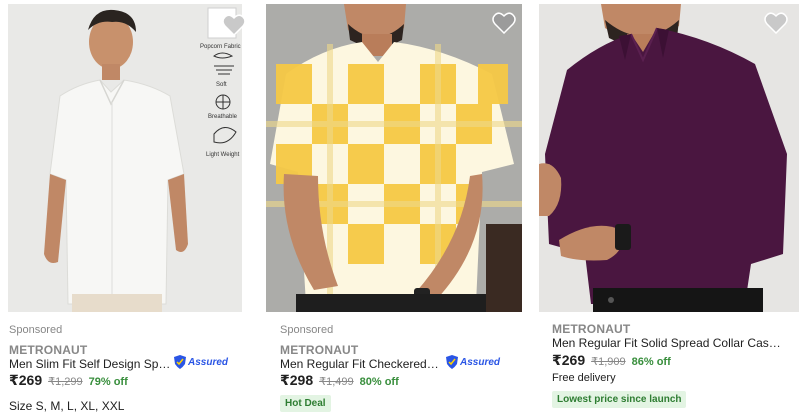 This screenshot has height=414, width=800. Describe the element at coordinates (297, 380) in the screenshot. I see `selling-price: ₹298` at that location.